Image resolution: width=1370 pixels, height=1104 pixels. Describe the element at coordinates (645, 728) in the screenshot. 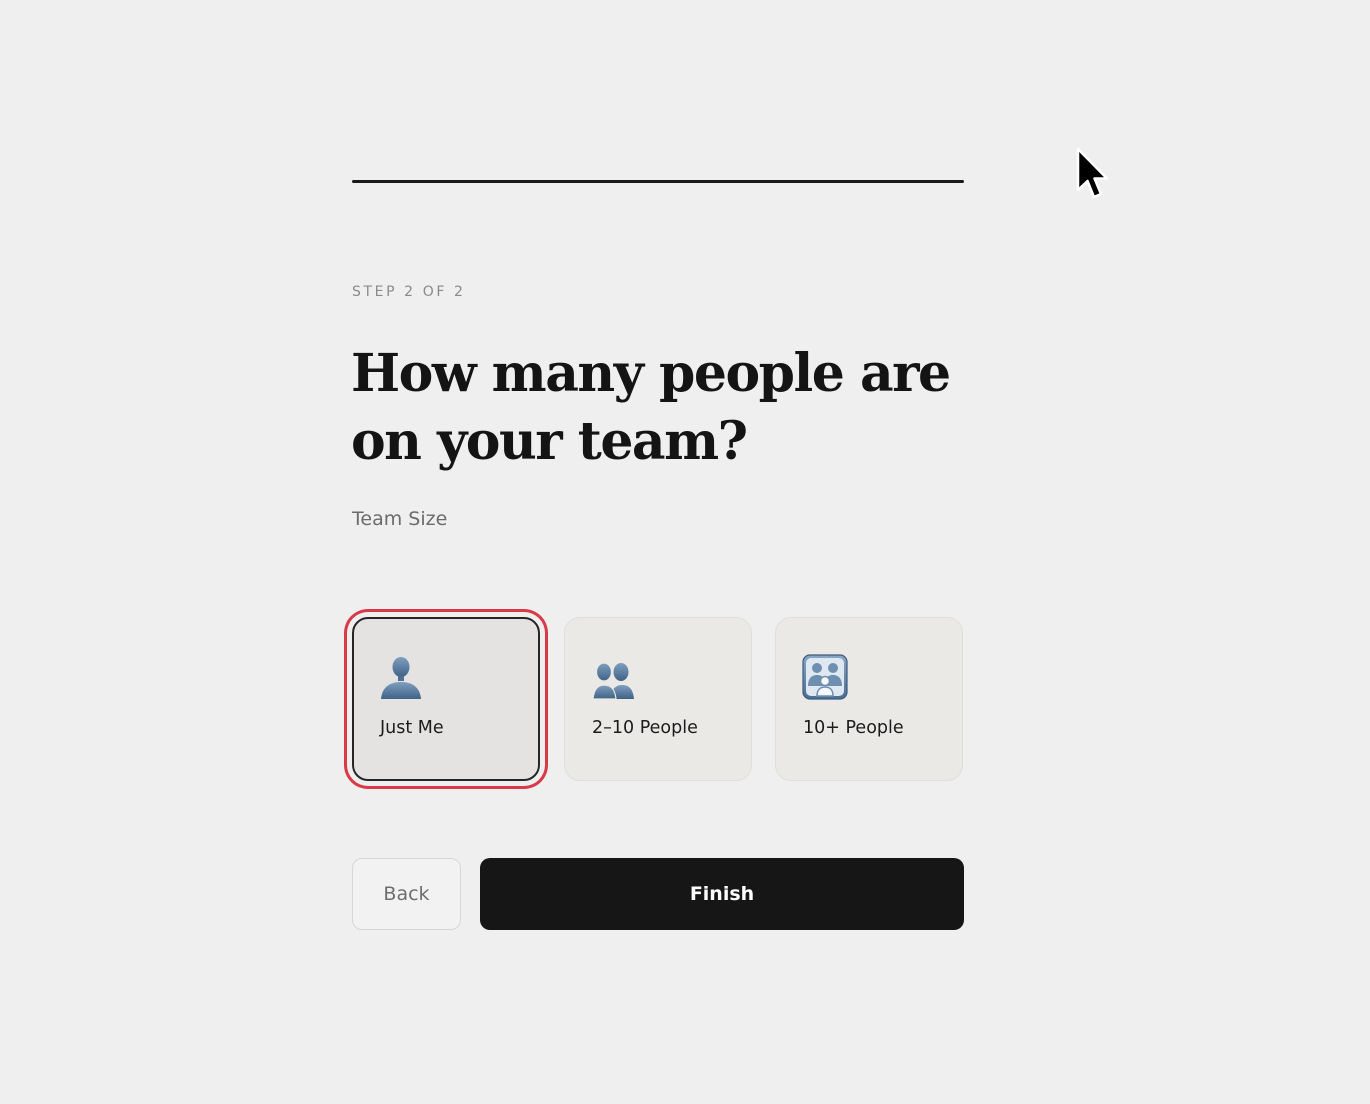

I see `option-label: 2–10 People` at that location.